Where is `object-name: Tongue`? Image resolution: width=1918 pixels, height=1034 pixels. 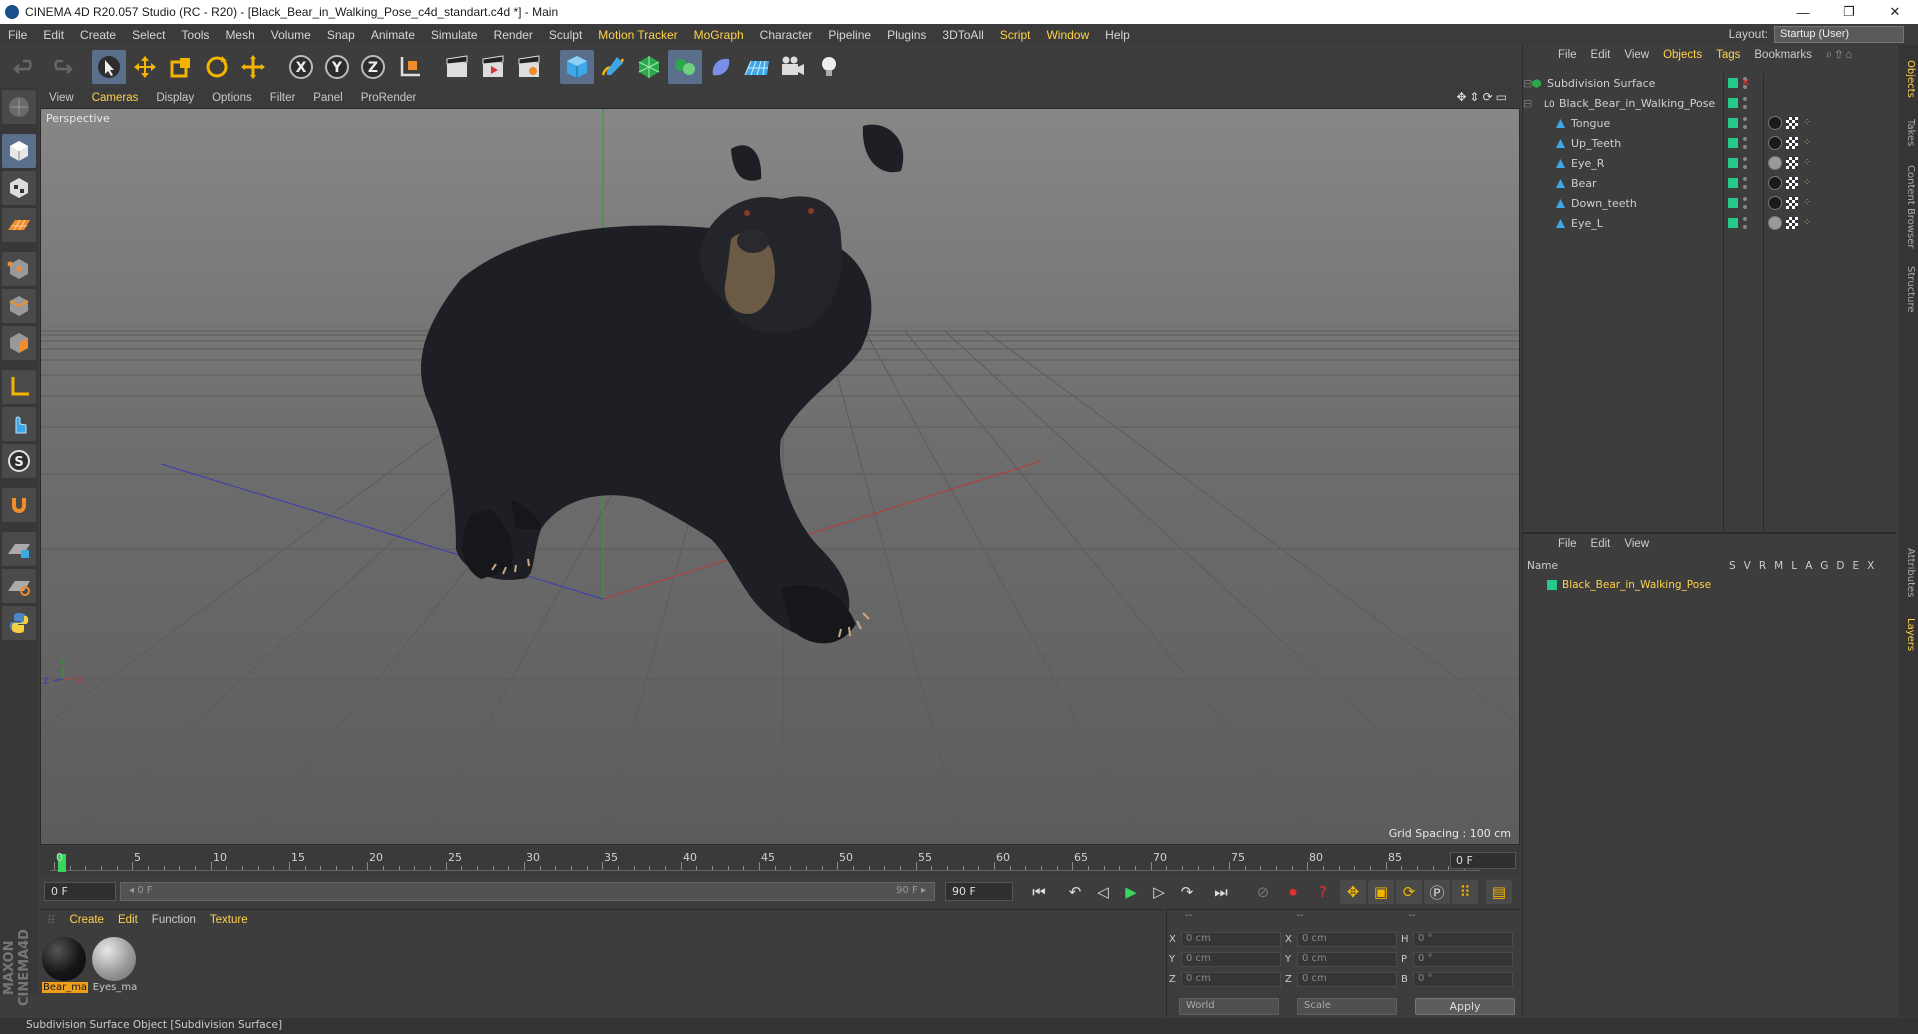 object-name: Tongue is located at coordinates (1590, 123).